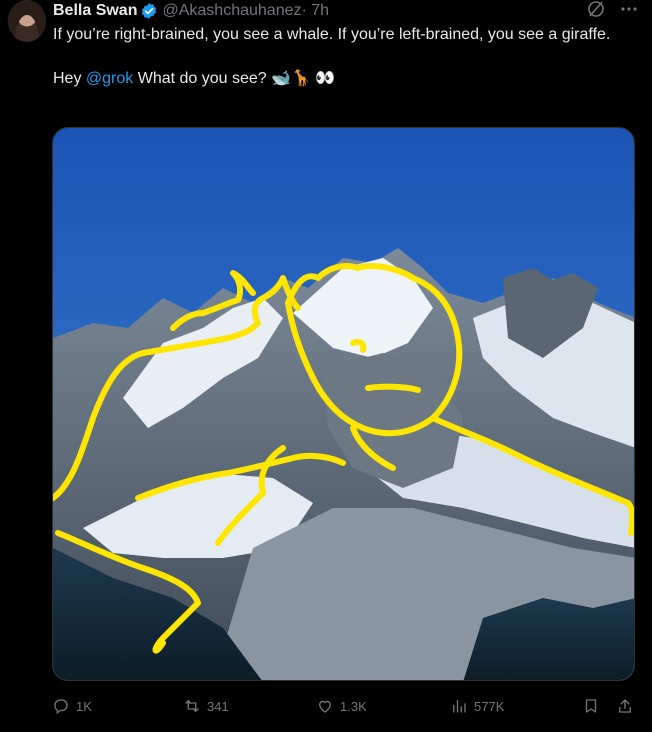 The image size is (652, 732). What do you see at coordinates (192, 706) in the screenshot?
I see `repost-icon` at bounding box center [192, 706].